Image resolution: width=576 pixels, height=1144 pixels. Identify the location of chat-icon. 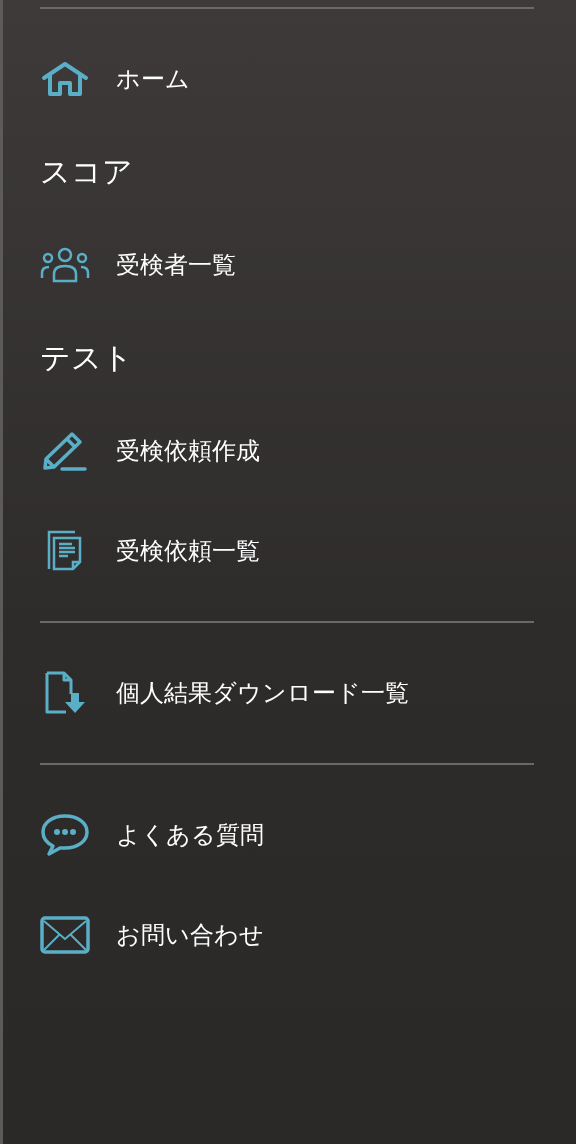
(65, 835).